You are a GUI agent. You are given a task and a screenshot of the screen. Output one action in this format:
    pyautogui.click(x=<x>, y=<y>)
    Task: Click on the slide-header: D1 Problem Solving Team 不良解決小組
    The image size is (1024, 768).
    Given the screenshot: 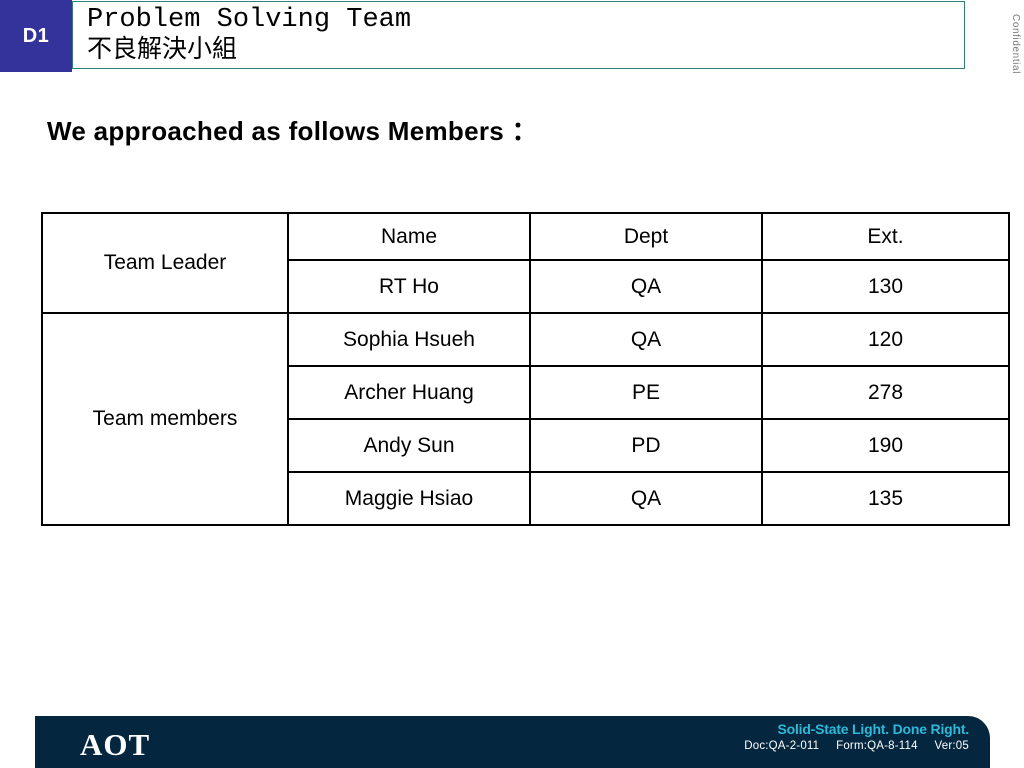 What is the action you would take?
    pyautogui.click(x=484, y=36)
    